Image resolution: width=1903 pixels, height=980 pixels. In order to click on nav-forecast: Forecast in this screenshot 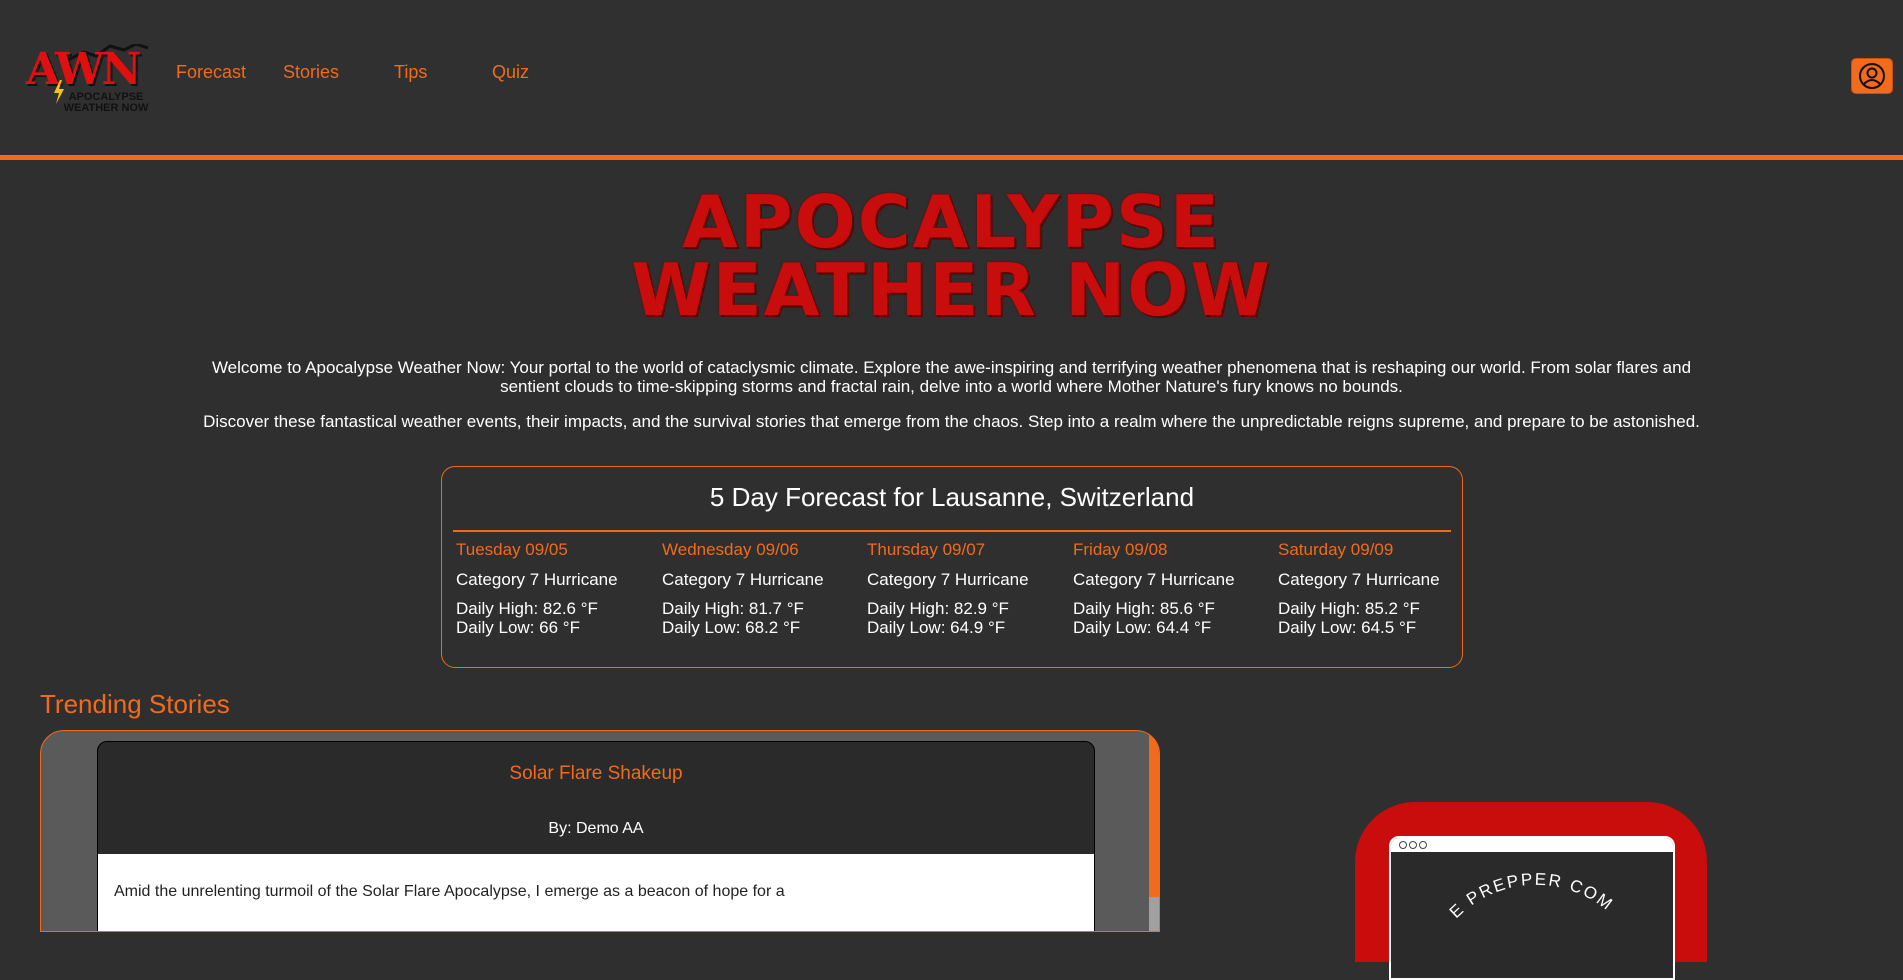, I will do `click(211, 72)`.